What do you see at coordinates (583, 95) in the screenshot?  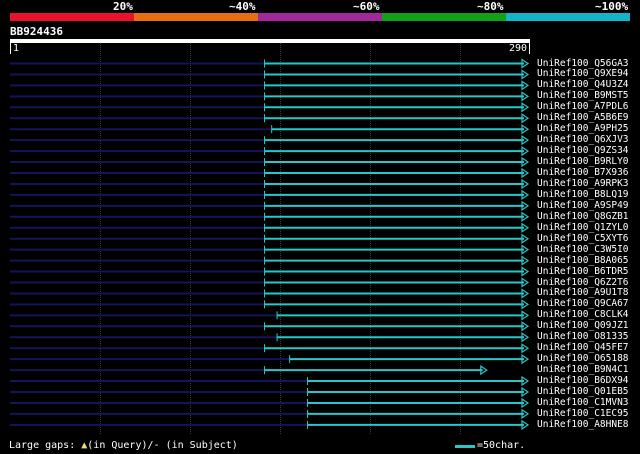 I see `hit-label: UniRef100_B9MST5` at bounding box center [583, 95].